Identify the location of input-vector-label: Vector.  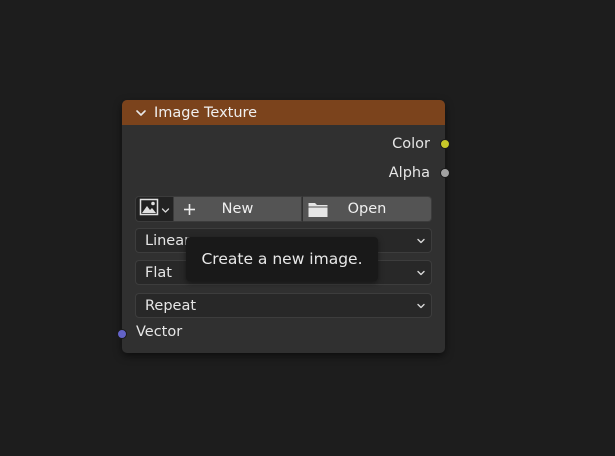
(159, 332).